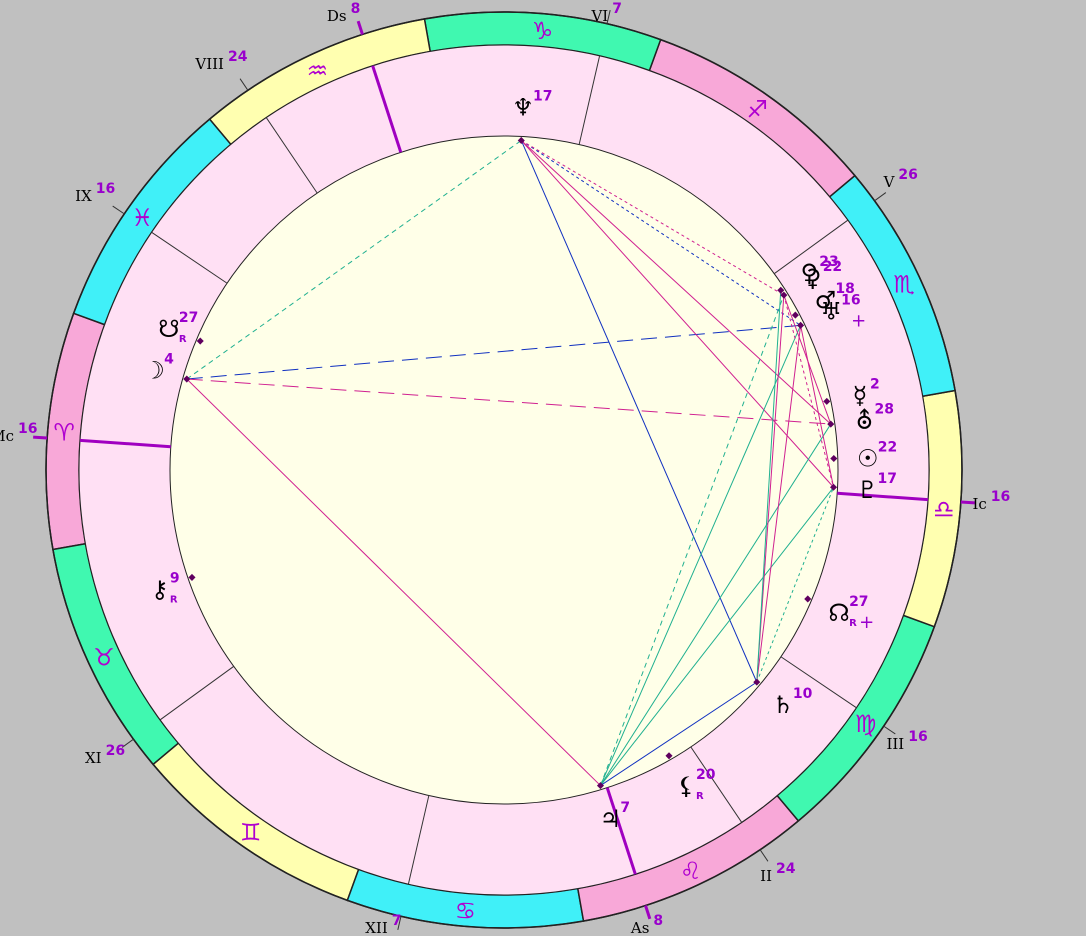  Describe the element at coordinates (944, 509) in the screenshot. I see `libra-sign-icon: ♎` at that location.